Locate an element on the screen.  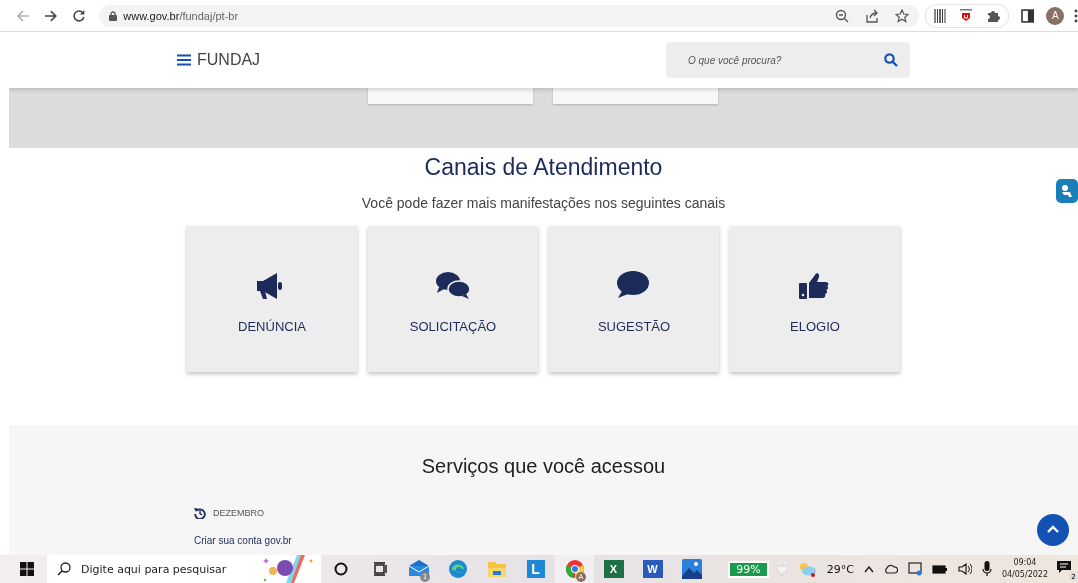
forward-icon is located at coordinates (50, 15).